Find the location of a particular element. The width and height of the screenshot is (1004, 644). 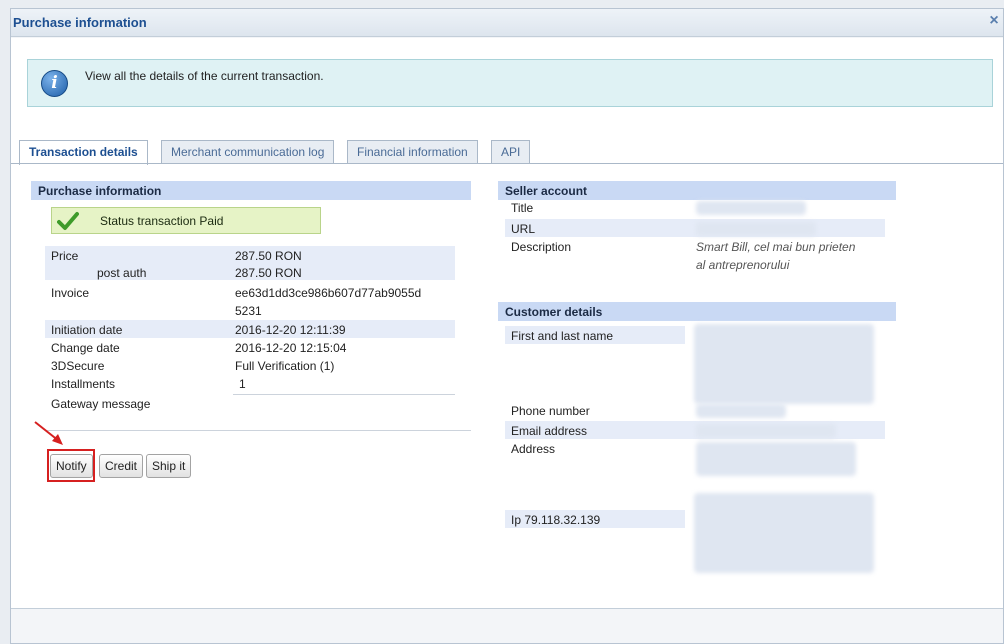

seller-url-label: URL is located at coordinates (523, 229).